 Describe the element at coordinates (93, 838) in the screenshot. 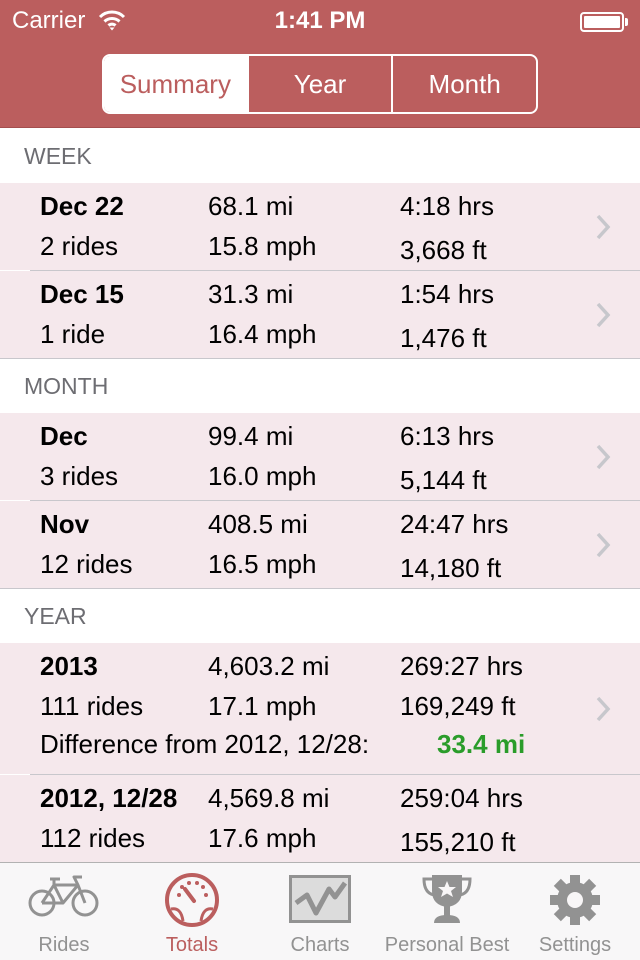

I see `row-rides: 112 rides` at that location.